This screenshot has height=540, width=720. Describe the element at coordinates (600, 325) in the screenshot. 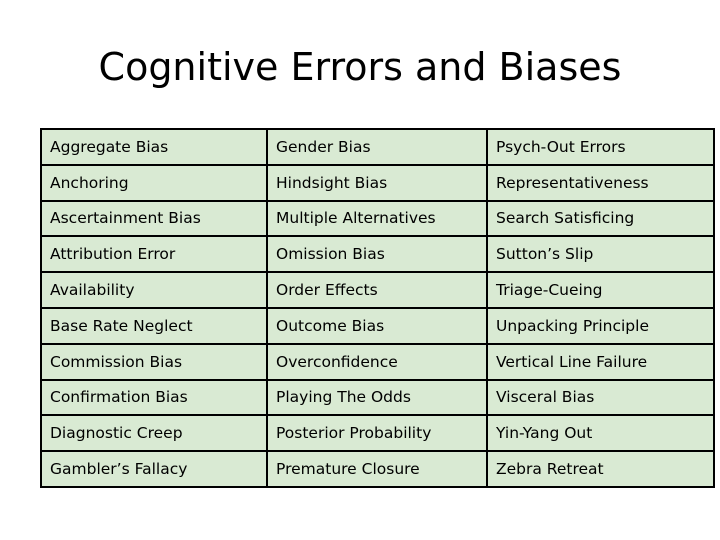

I see `table-cell: Unpacking Principle` at that location.